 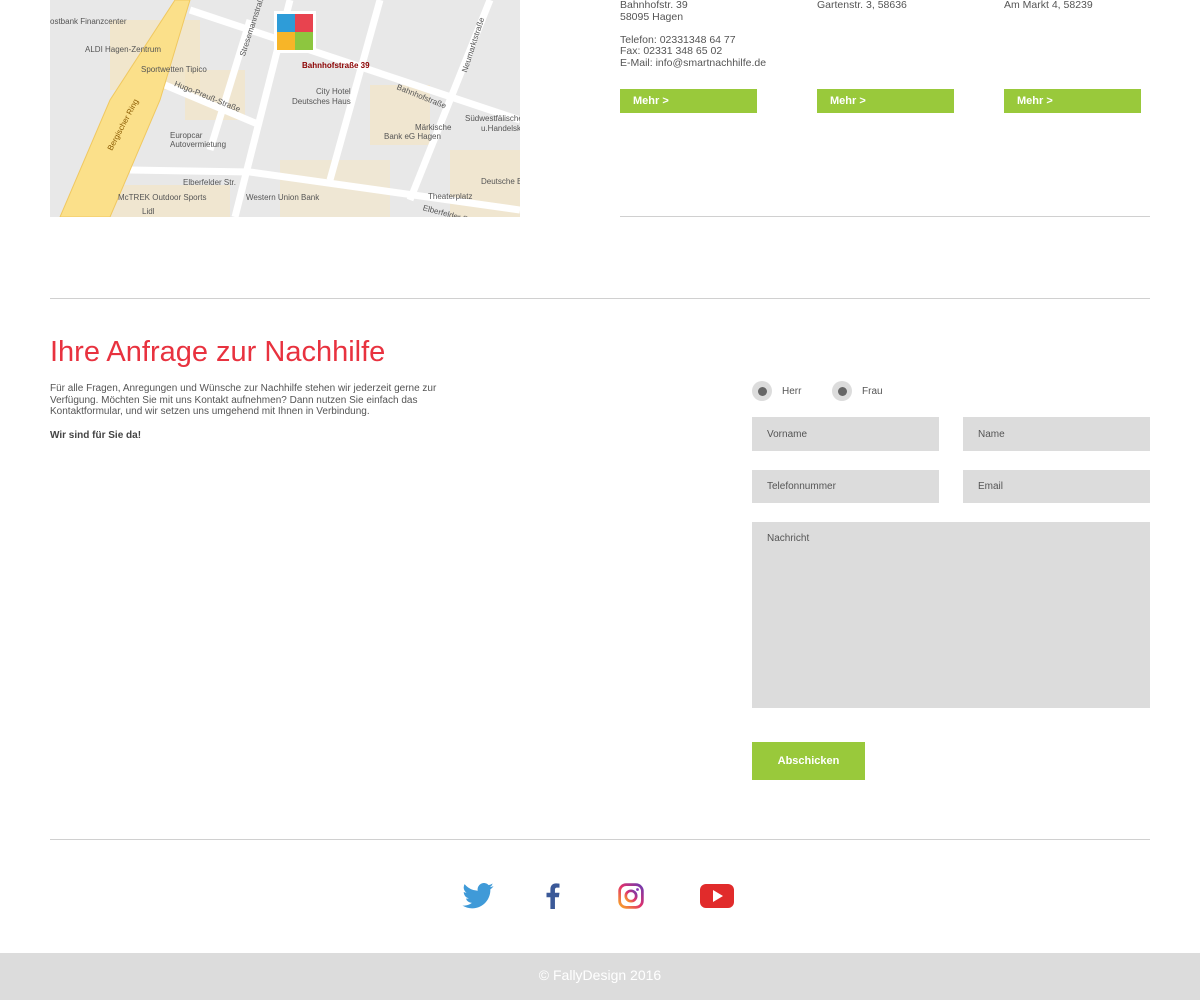 I want to click on map-label: ostbank Finanzcenter, so click(x=88, y=21).